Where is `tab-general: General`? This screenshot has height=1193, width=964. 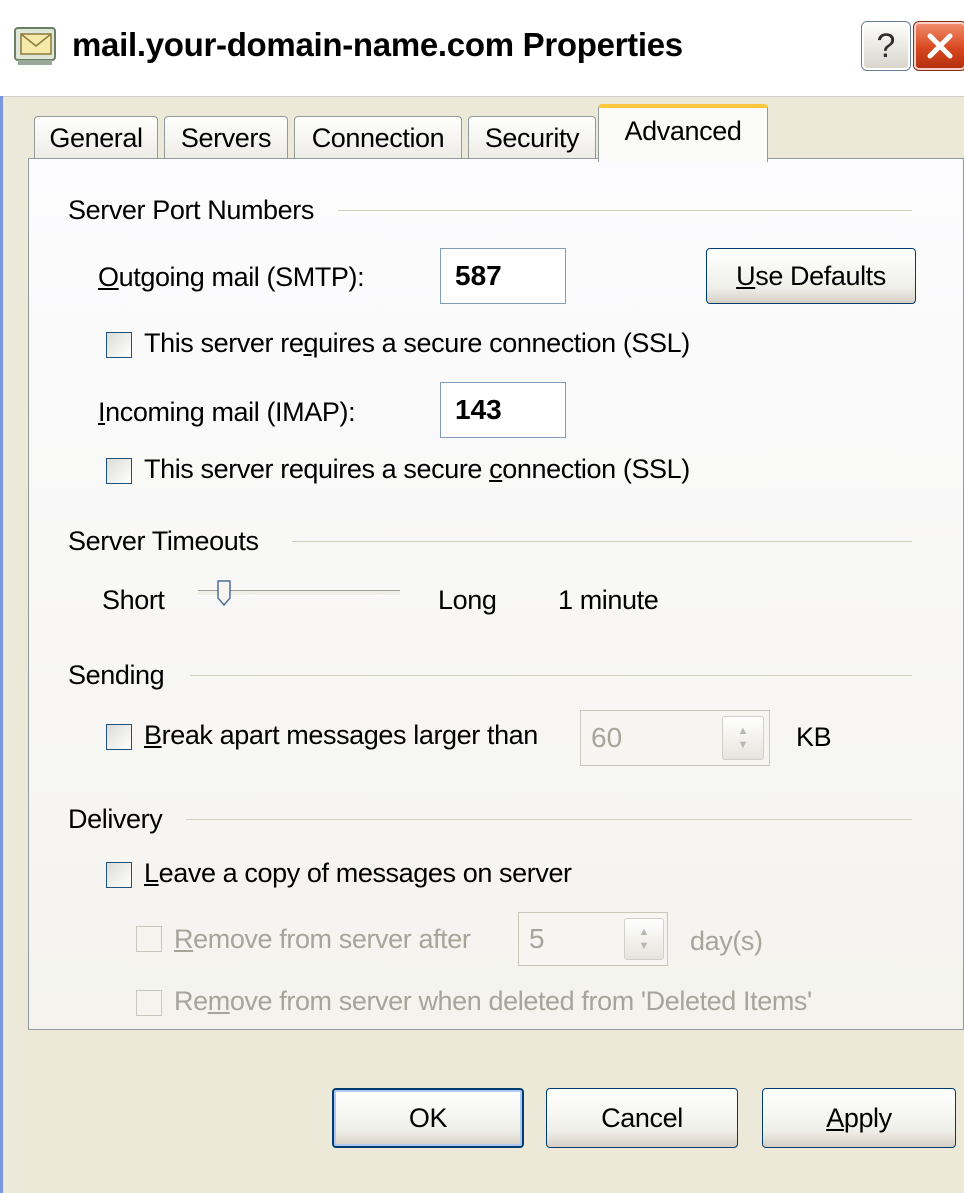
tab-general: General is located at coordinates (96, 138).